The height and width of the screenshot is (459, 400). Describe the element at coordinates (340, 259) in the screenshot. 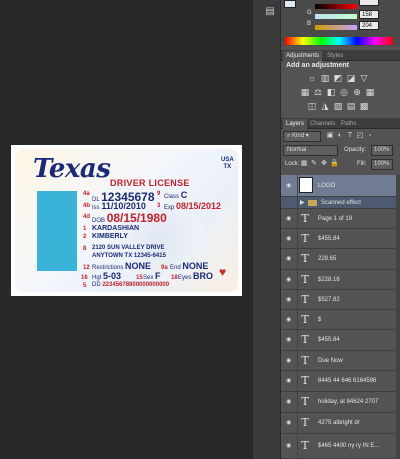

I see `layer-row: ◉ T 228.65` at that location.